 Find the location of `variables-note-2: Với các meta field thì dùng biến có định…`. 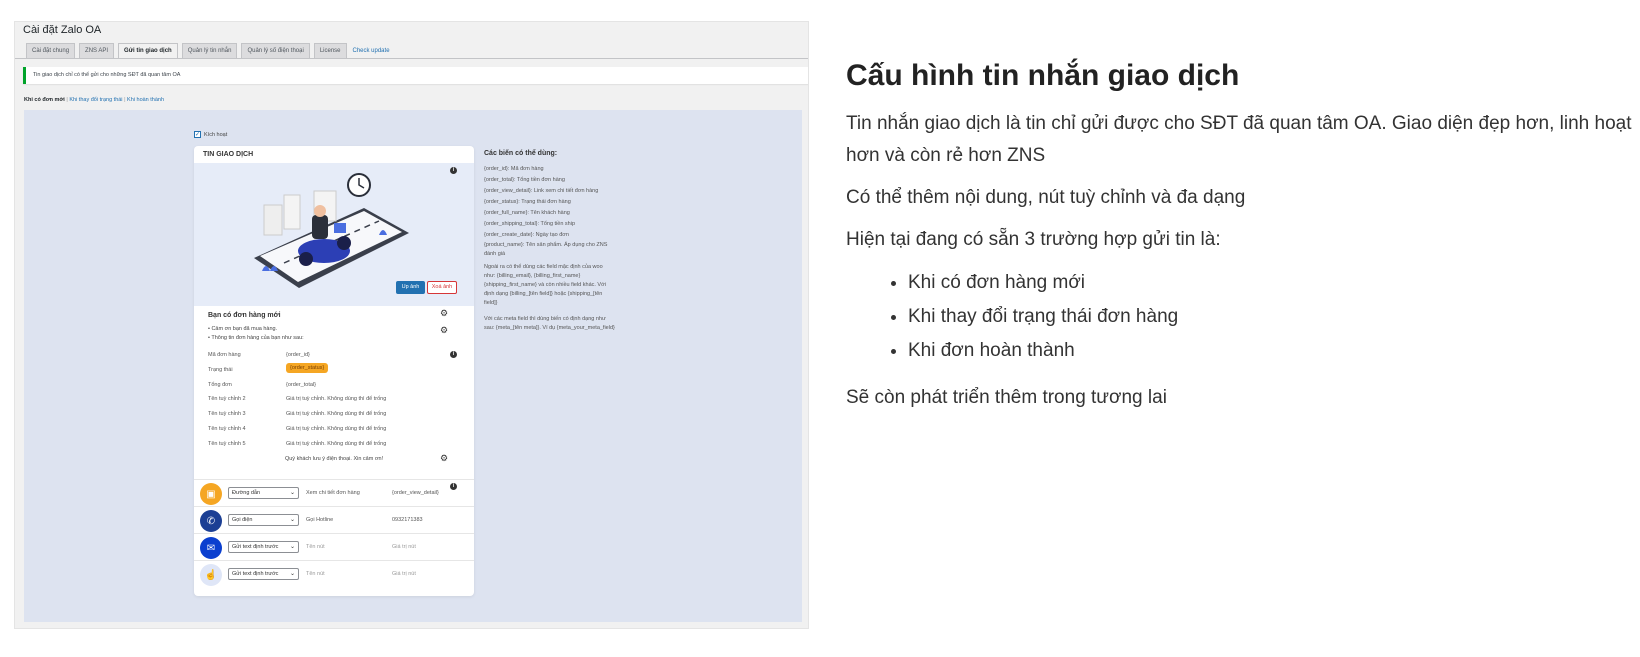

variables-note-2: Với các meta field thì dùng biến có định… is located at coordinates (559, 324).